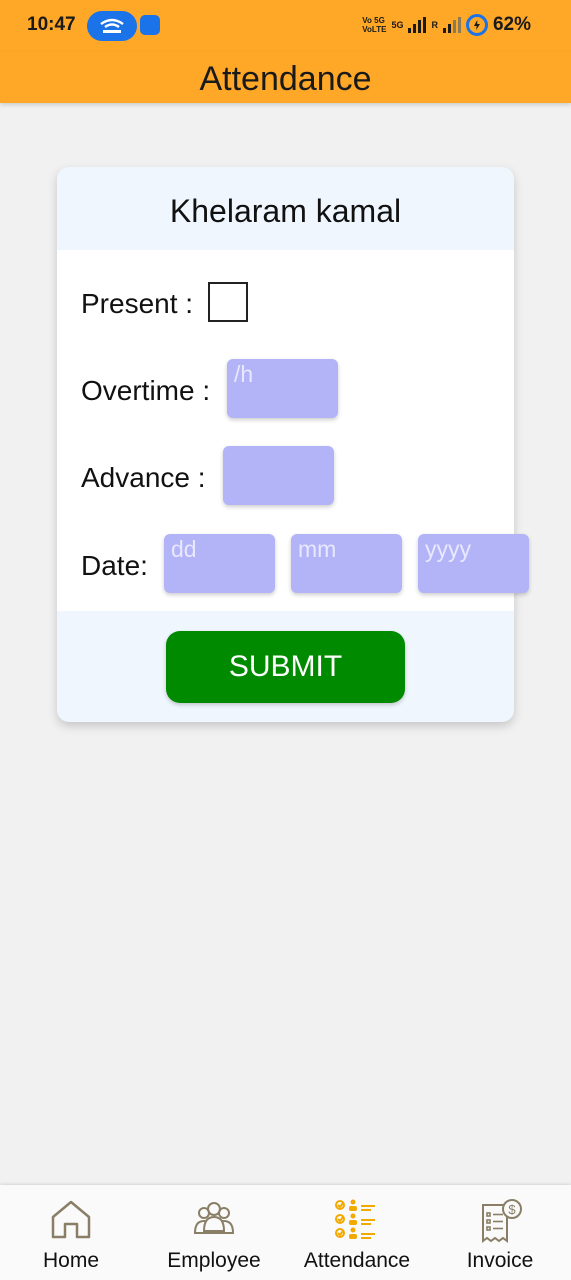 This screenshot has height=1280, width=571. What do you see at coordinates (219, 563) in the screenshot?
I see `date-day-input` at bounding box center [219, 563].